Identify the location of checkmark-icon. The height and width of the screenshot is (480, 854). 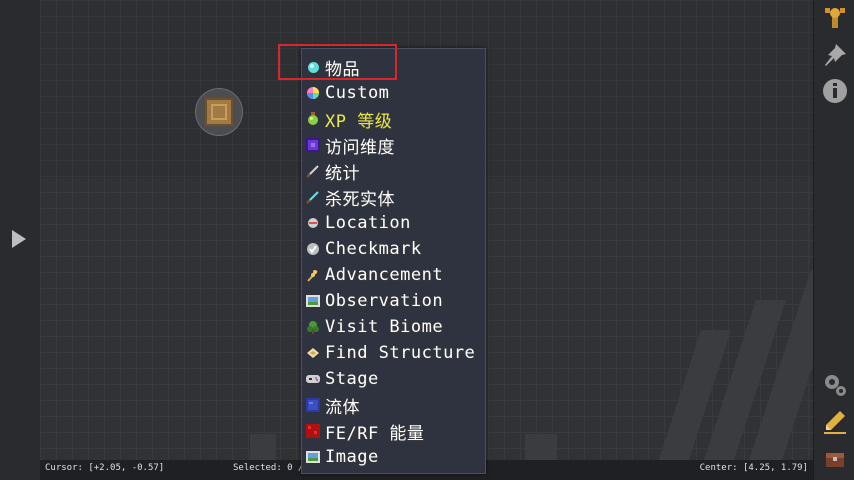
(313, 249).